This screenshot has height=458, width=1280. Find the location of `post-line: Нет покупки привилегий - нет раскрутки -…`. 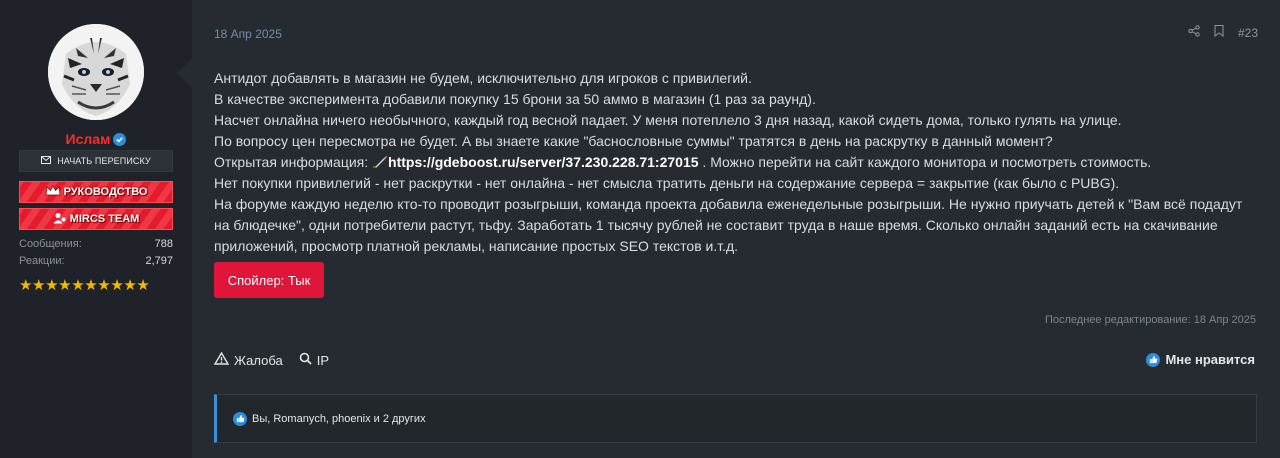

post-line: Нет покупки привилегий - нет раскрутки -… is located at coordinates (667, 183).